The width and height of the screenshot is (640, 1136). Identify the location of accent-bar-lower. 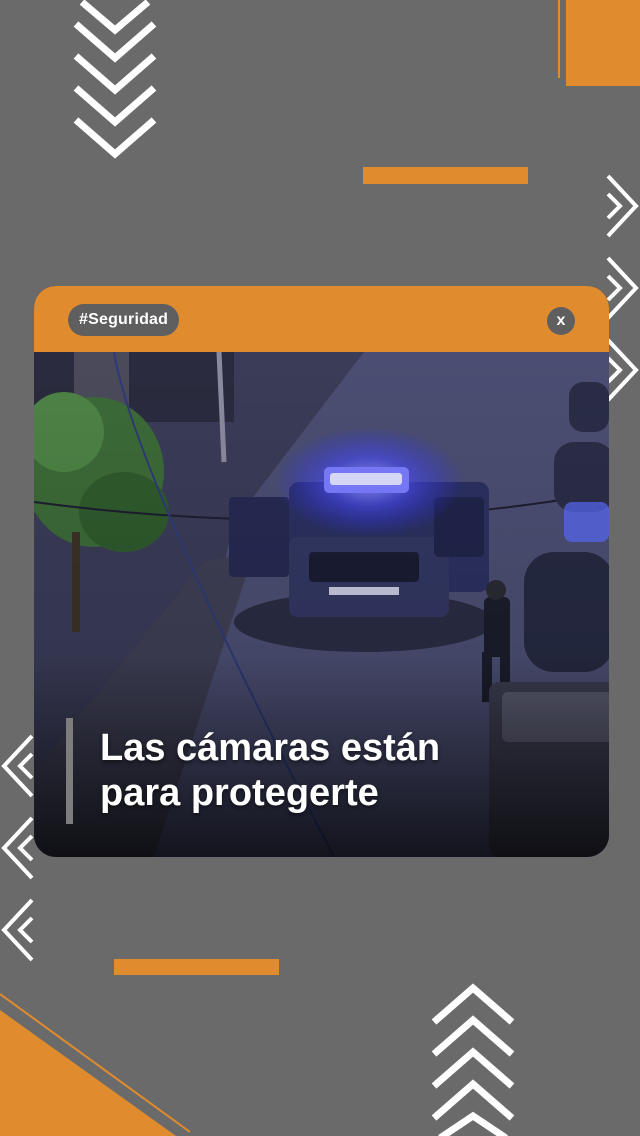
(196, 967).